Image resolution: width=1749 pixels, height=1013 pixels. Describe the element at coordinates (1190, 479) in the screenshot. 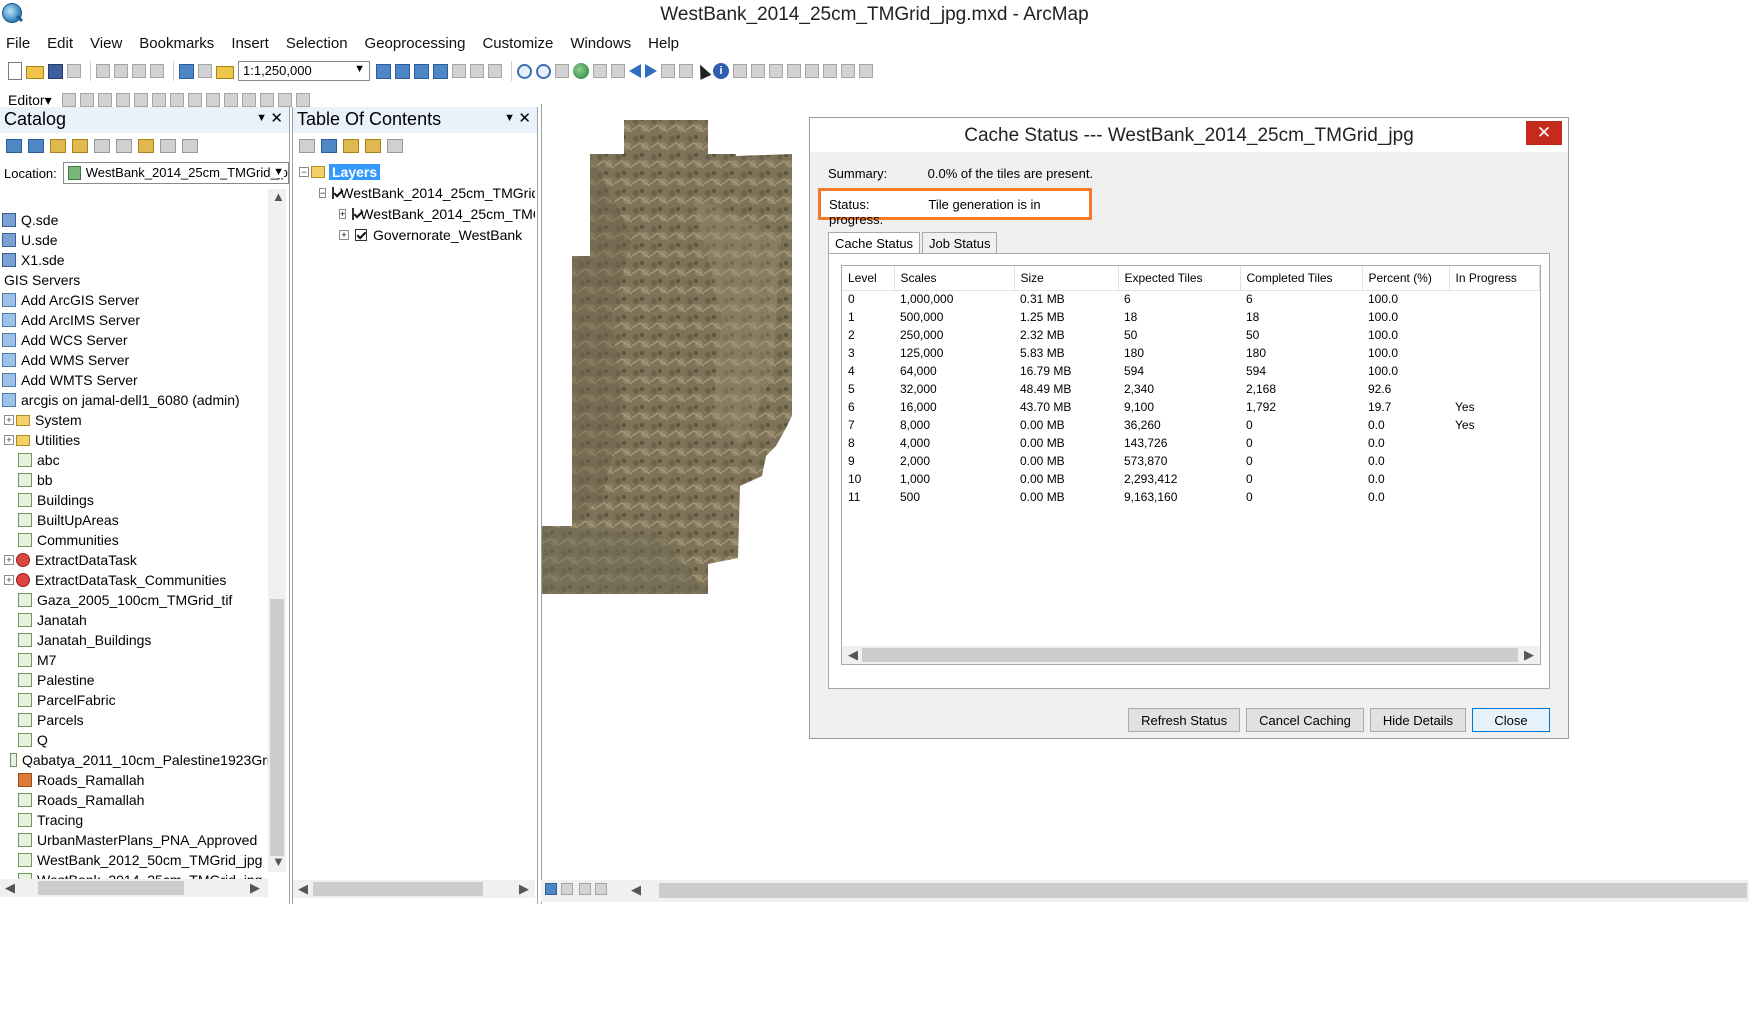

I see `table-row: 10 1,000 0.00 MB 2,293,412 0 0.0` at that location.